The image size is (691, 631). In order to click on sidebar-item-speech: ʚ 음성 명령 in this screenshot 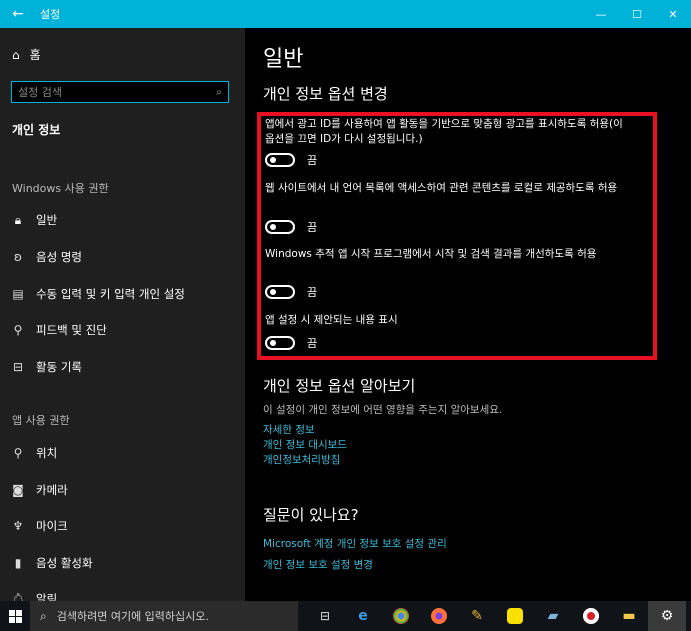, I will do `click(46, 257)`.